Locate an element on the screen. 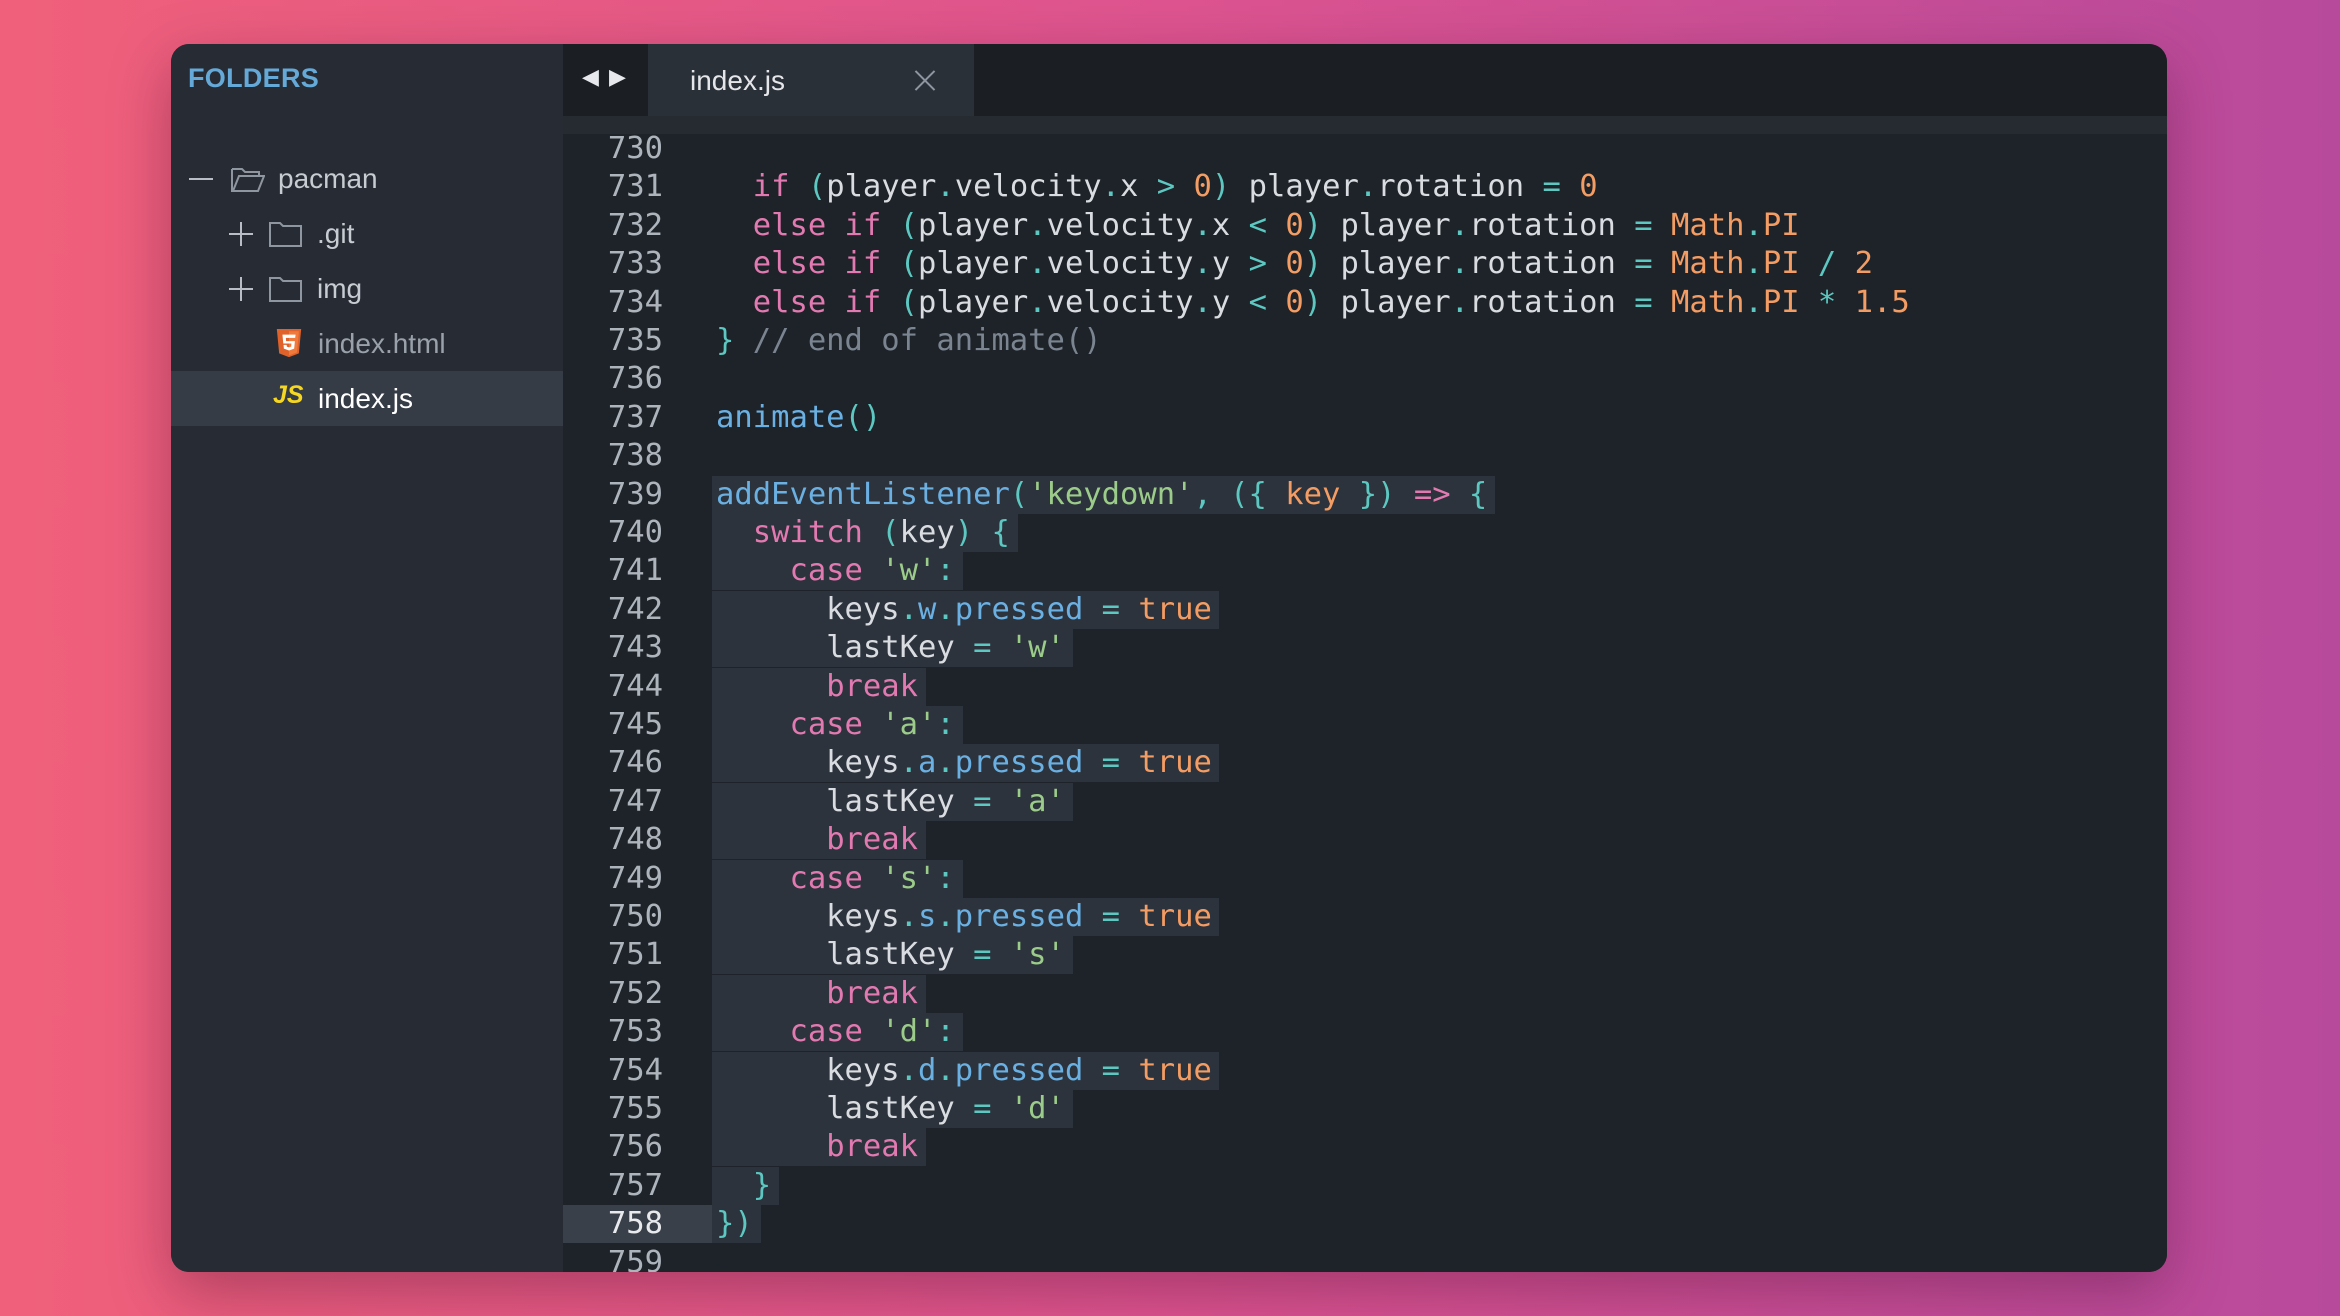  code-token: : is located at coordinates (945, 878).